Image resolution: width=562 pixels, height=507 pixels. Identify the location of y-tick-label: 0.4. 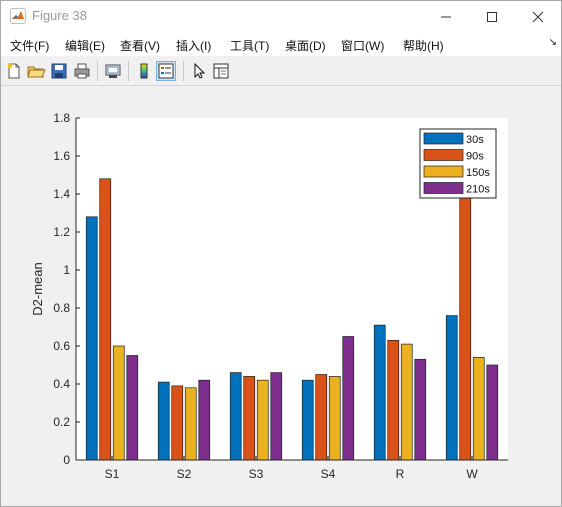
(61, 384).